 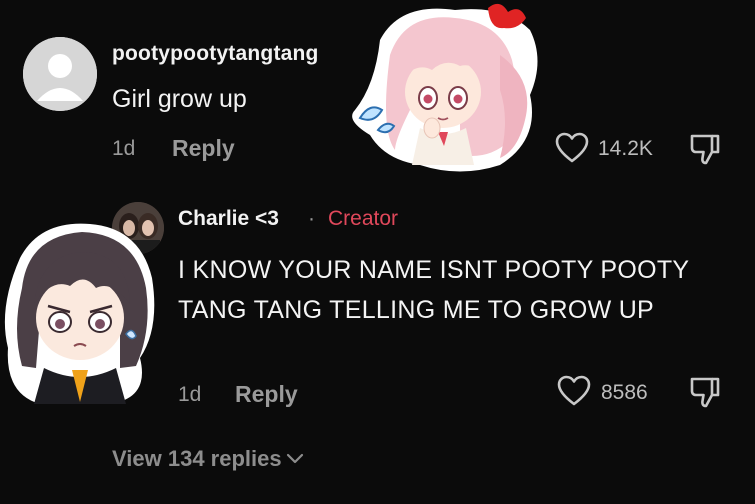 I want to click on comment-timestamp: 1d, so click(x=124, y=148).